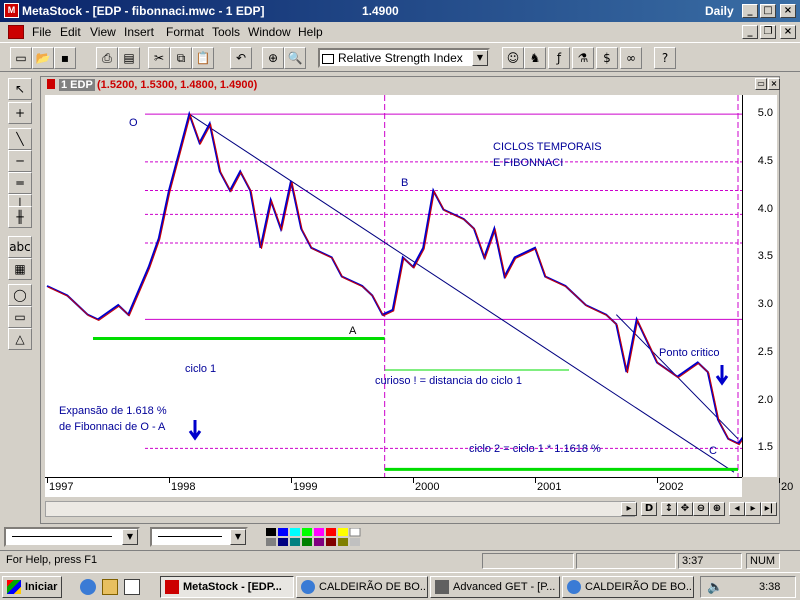 The height and width of the screenshot is (600, 800). I want to click on menu-file: File, so click(41, 32).